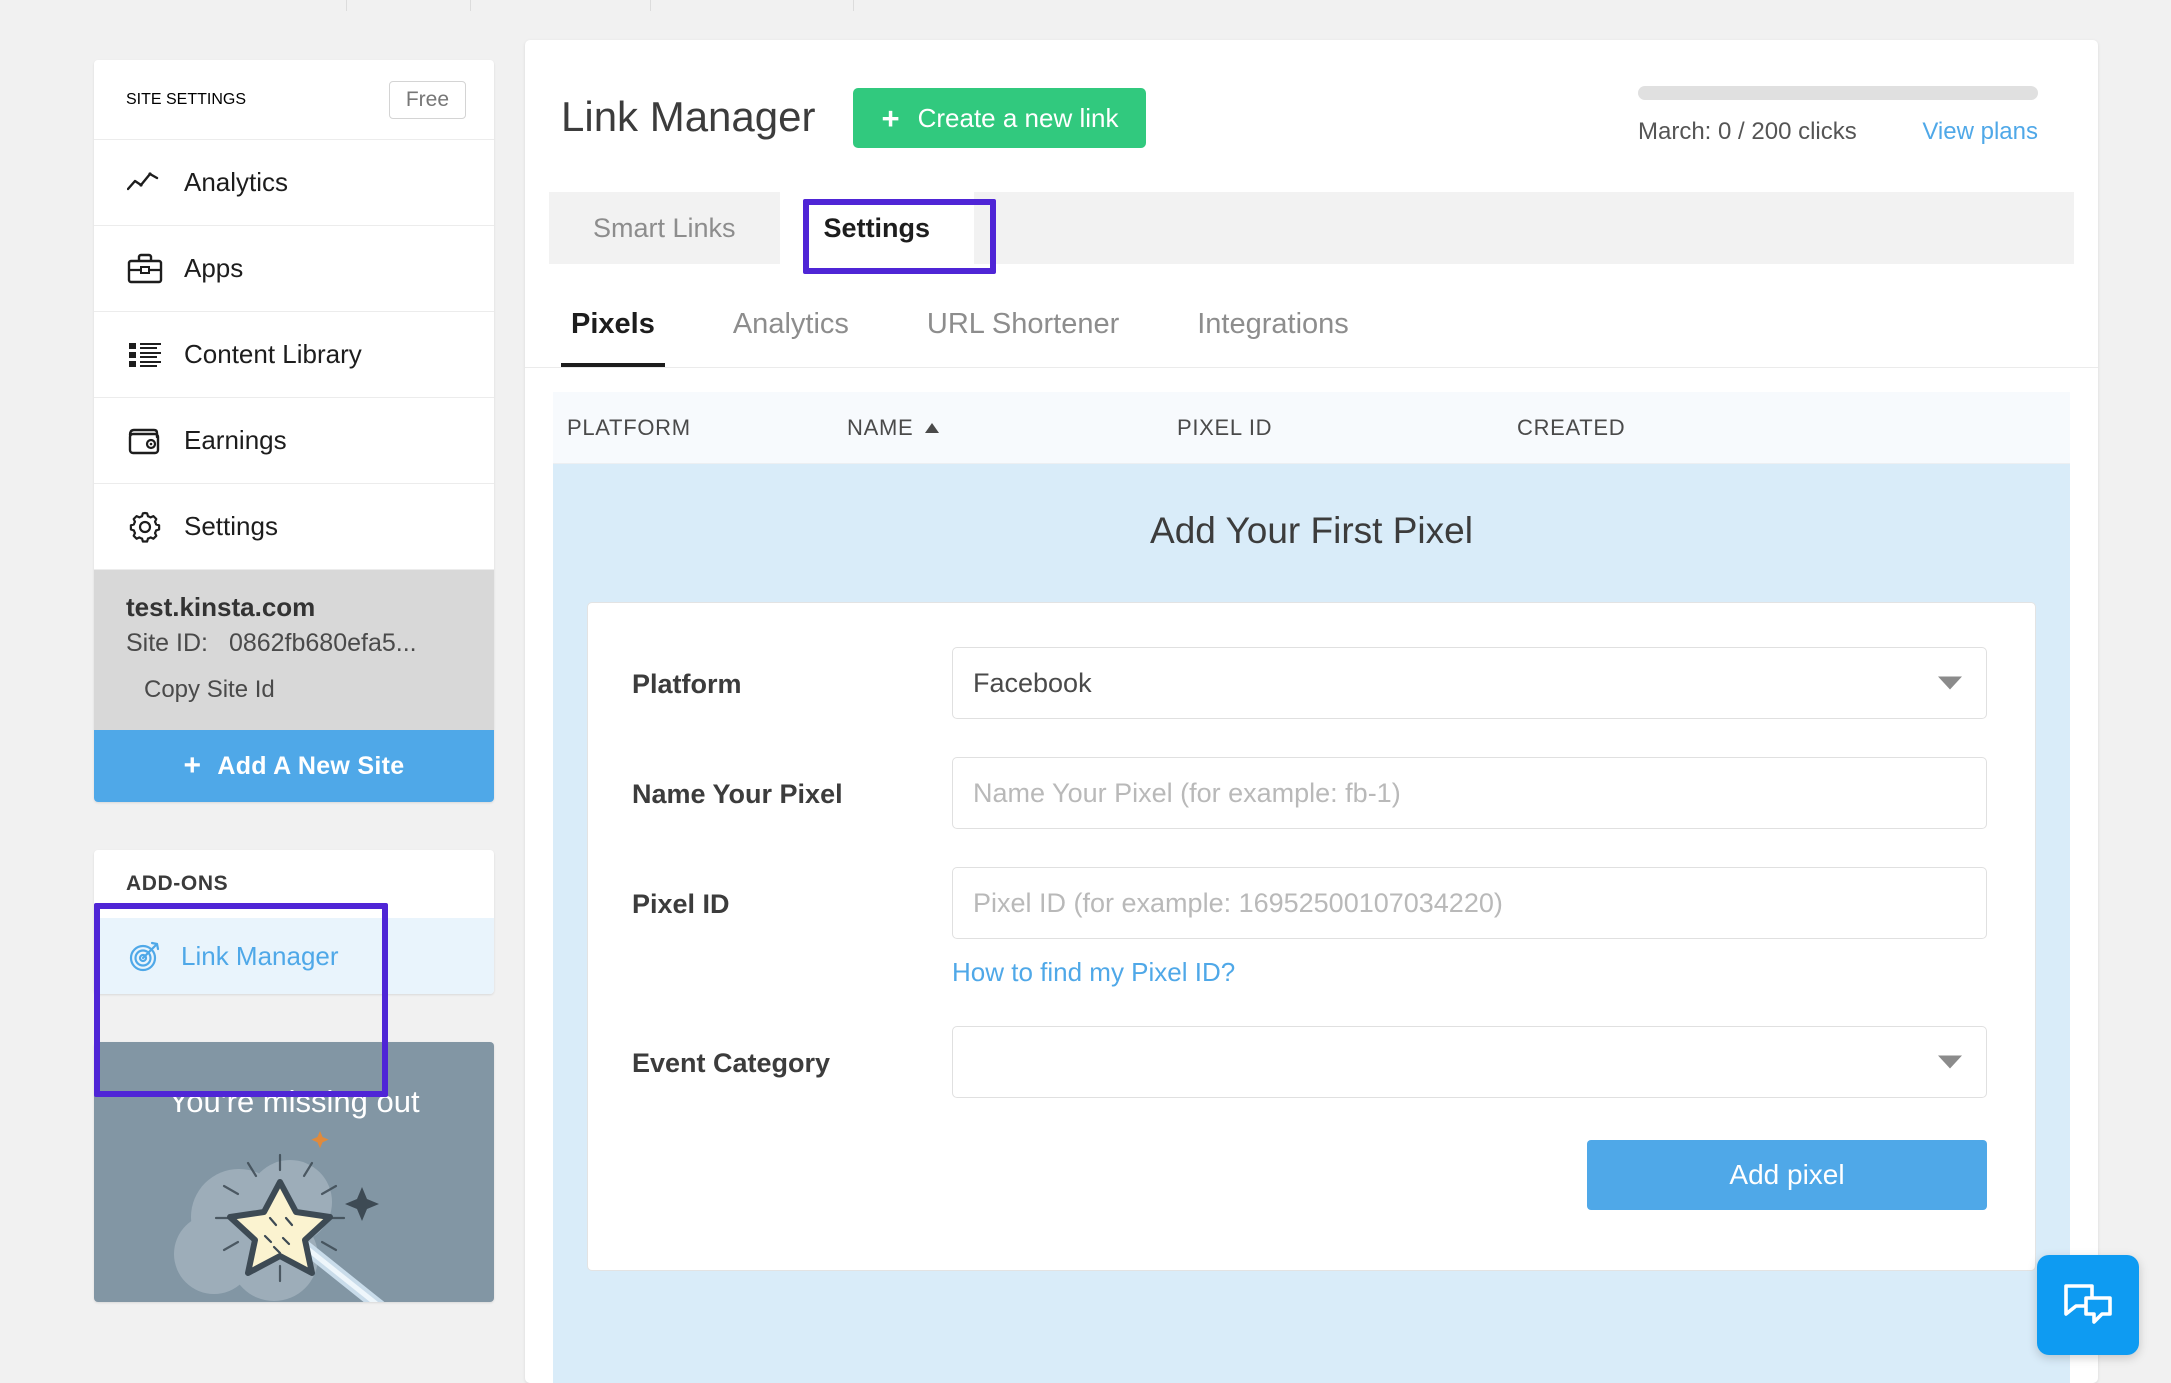 This screenshot has width=2171, height=1383. I want to click on addons-card: ADD-ONS Link Manager, so click(294, 922).